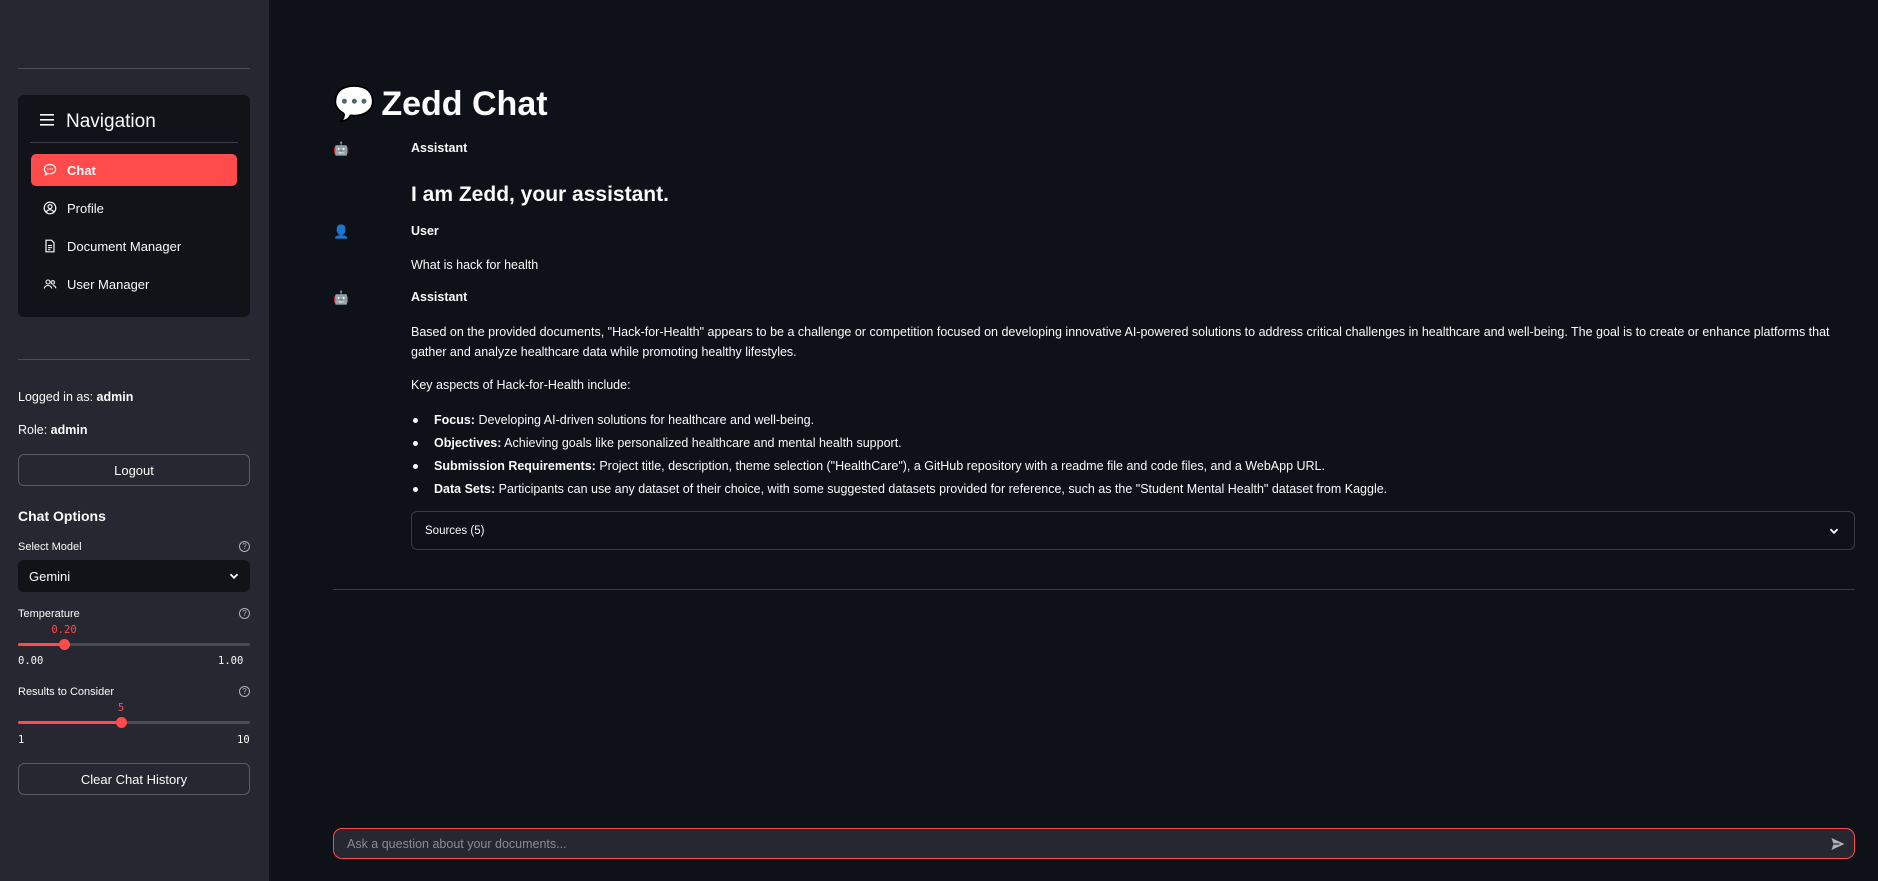  What do you see at coordinates (455, 530) in the screenshot?
I see `sources-label: Sources (5)` at bounding box center [455, 530].